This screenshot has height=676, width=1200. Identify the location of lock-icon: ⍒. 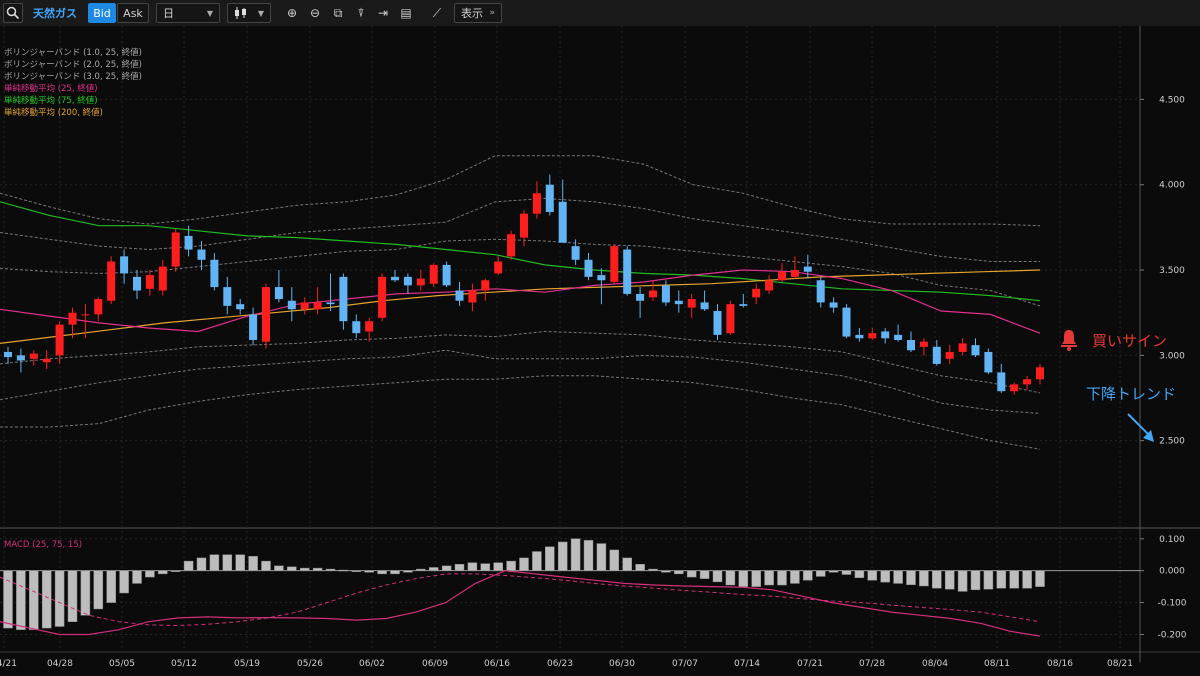
(361, 13).